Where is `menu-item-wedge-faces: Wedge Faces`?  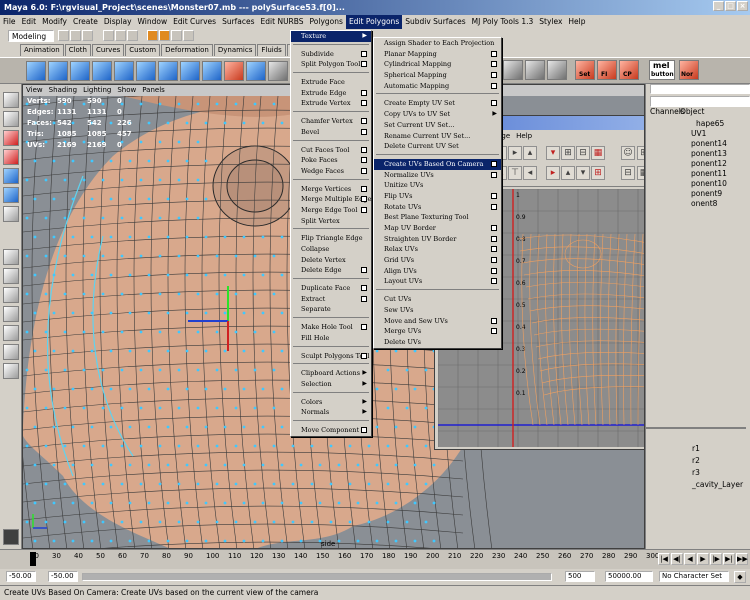
menu-item-wedge-faces: Wedge Faces is located at coordinates (331, 171).